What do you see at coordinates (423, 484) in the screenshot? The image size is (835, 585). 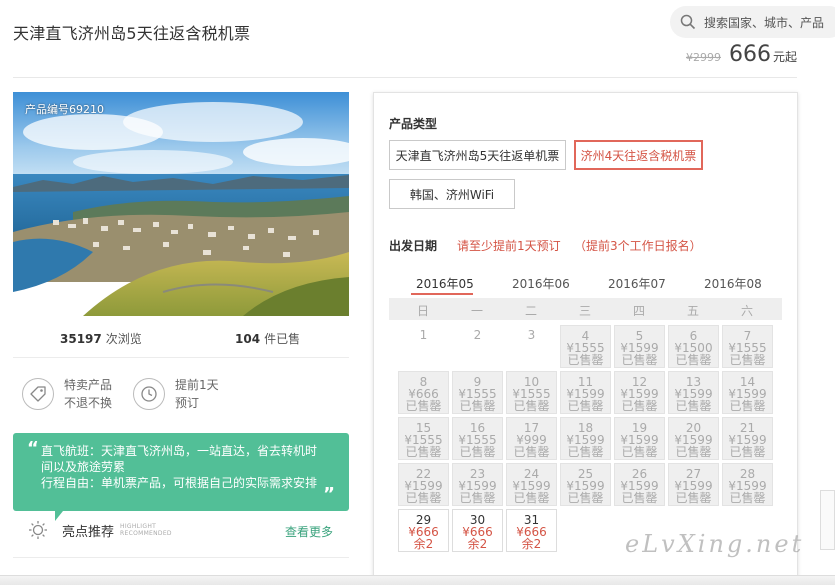 I see `calendar-day: 22 ¥1599 已售罄` at bounding box center [423, 484].